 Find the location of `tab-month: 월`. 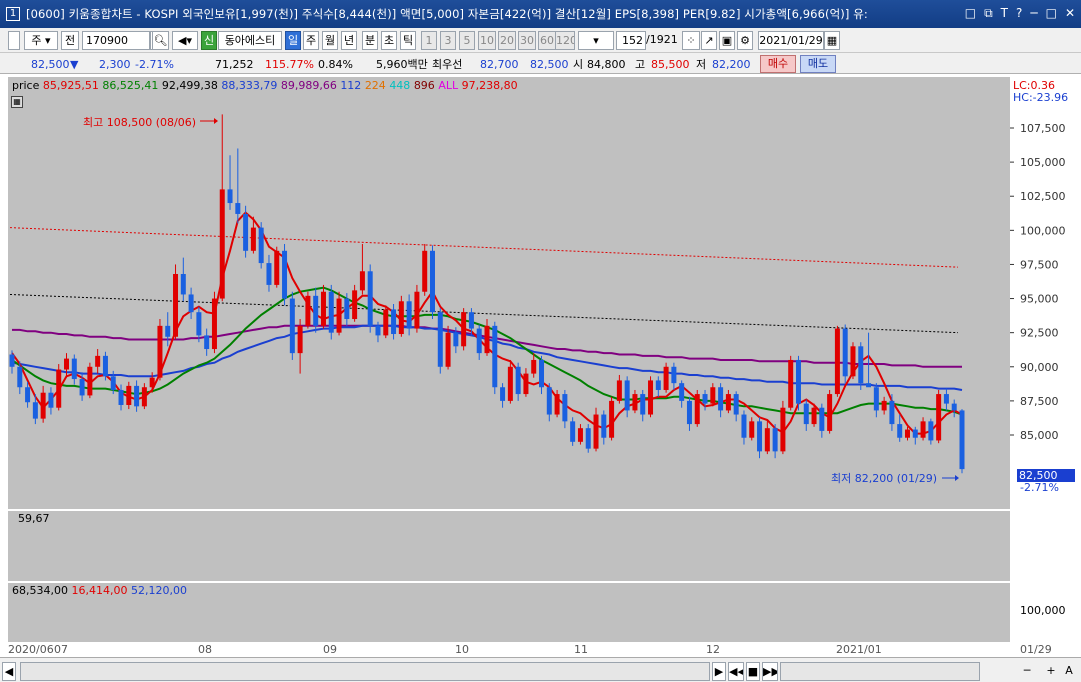

tab-month: 월 is located at coordinates (330, 40).